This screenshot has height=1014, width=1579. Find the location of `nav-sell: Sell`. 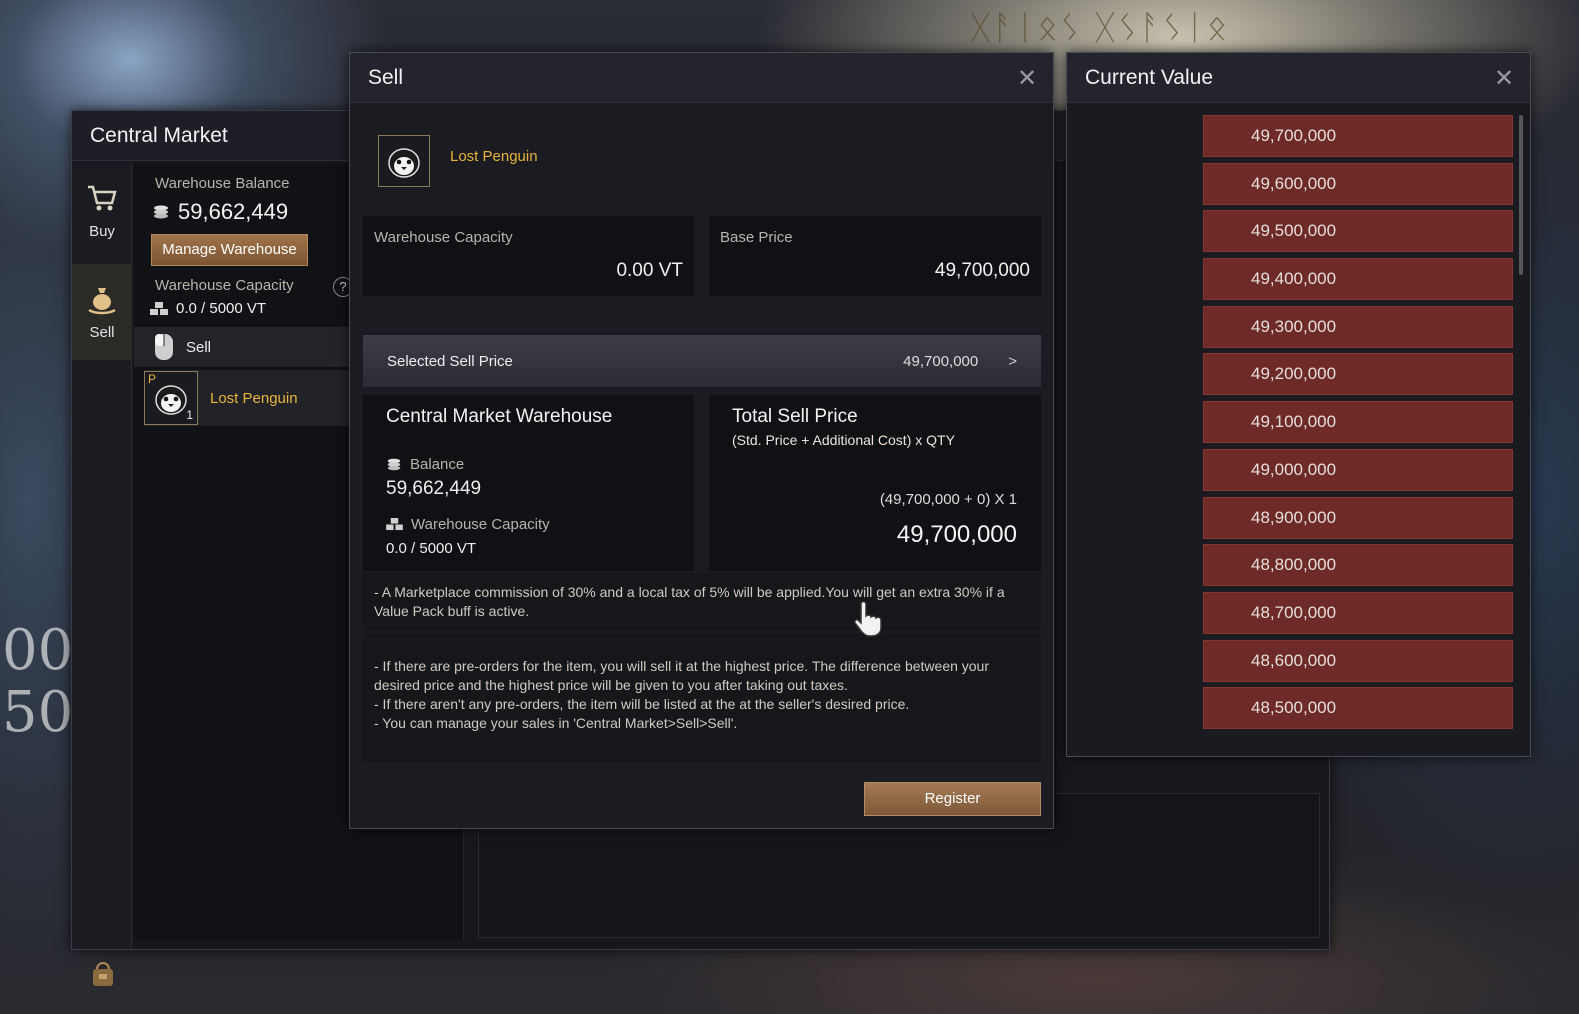

nav-sell: Sell is located at coordinates (102, 312).